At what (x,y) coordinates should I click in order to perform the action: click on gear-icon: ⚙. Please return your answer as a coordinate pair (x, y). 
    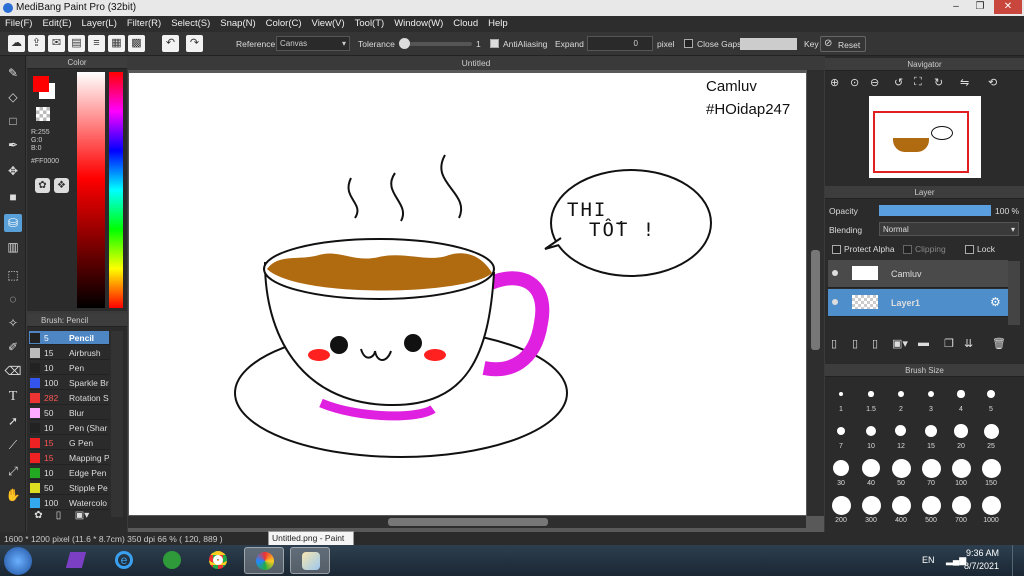
    Looking at the image, I should click on (995, 302).